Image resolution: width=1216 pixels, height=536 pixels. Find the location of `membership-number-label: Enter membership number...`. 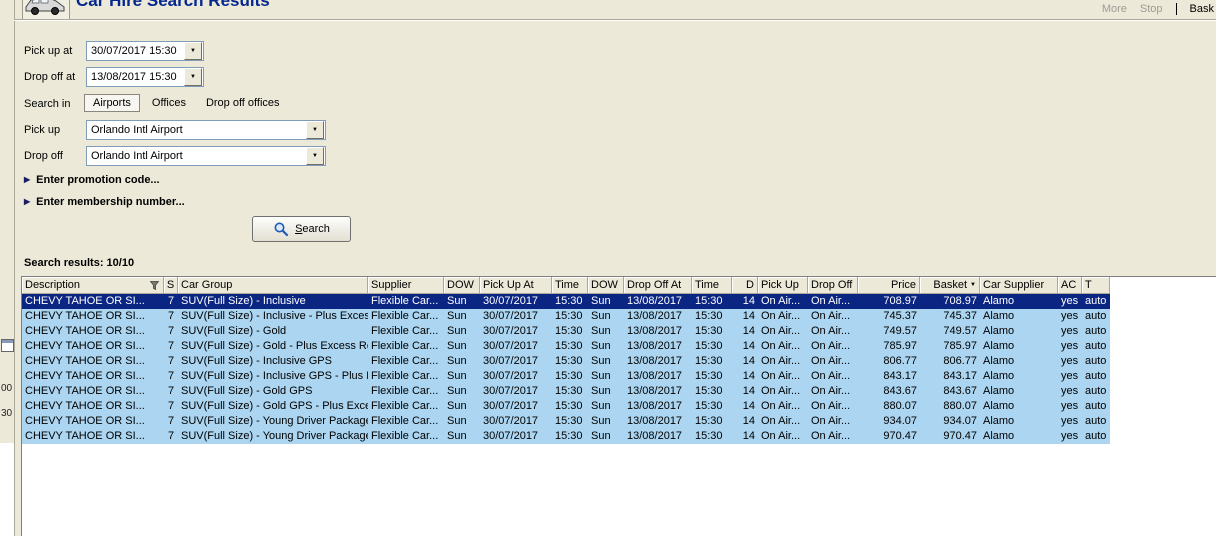

membership-number-label: Enter membership number... is located at coordinates (110, 202).